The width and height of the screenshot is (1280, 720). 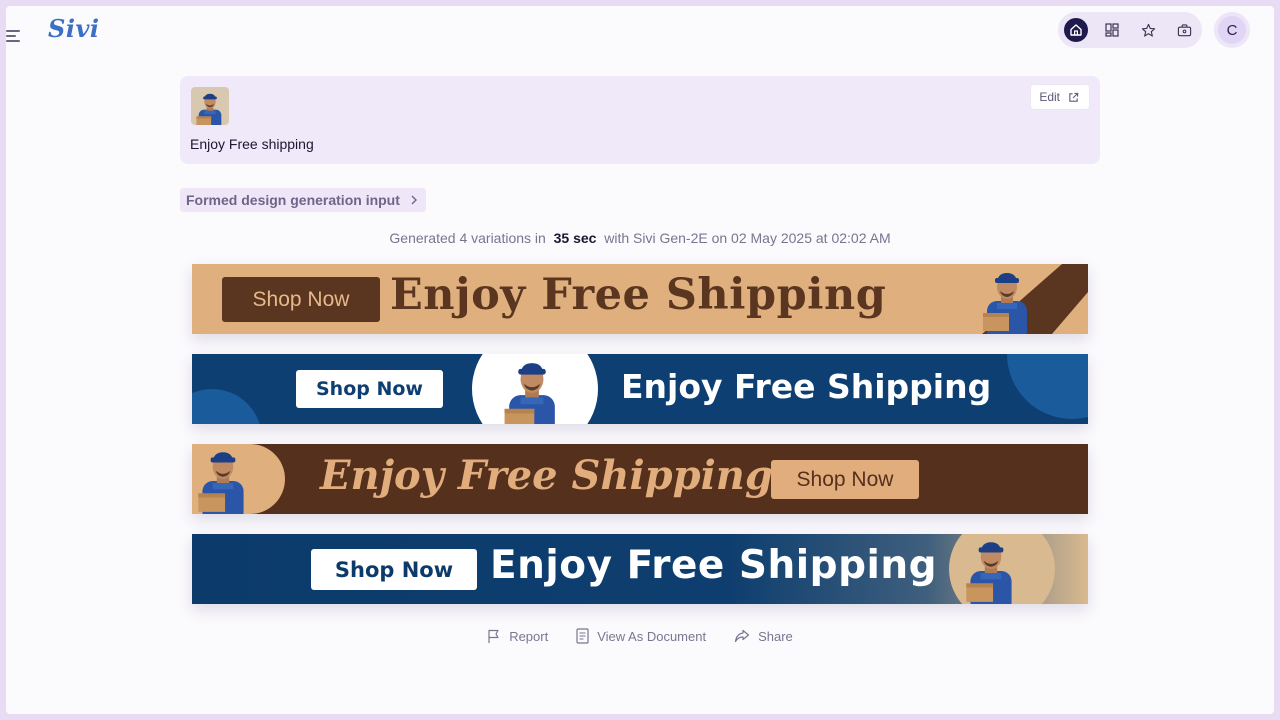 What do you see at coordinates (775, 636) in the screenshot?
I see `share-label: Share` at bounding box center [775, 636].